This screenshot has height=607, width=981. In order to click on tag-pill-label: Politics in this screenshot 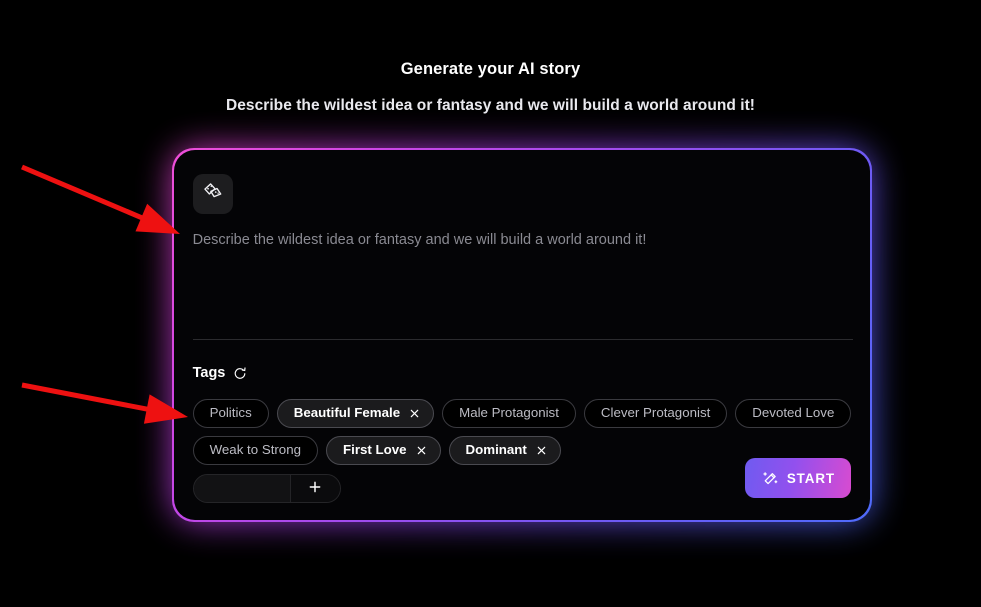, I will do `click(230, 413)`.